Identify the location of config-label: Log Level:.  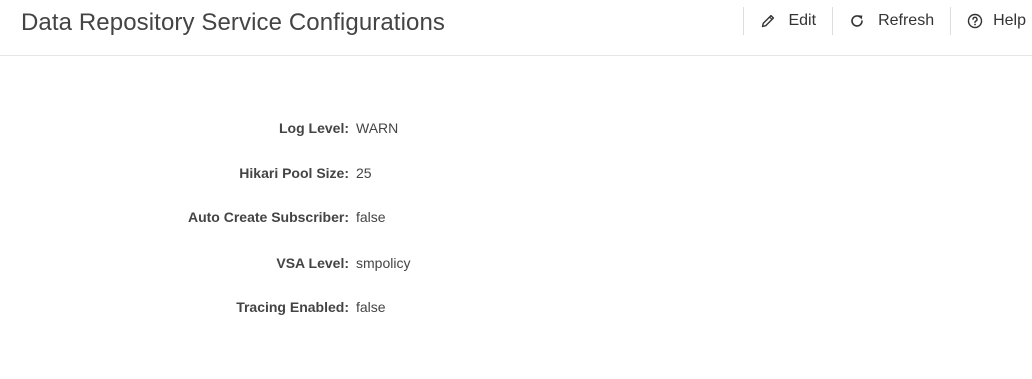
(313, 128).